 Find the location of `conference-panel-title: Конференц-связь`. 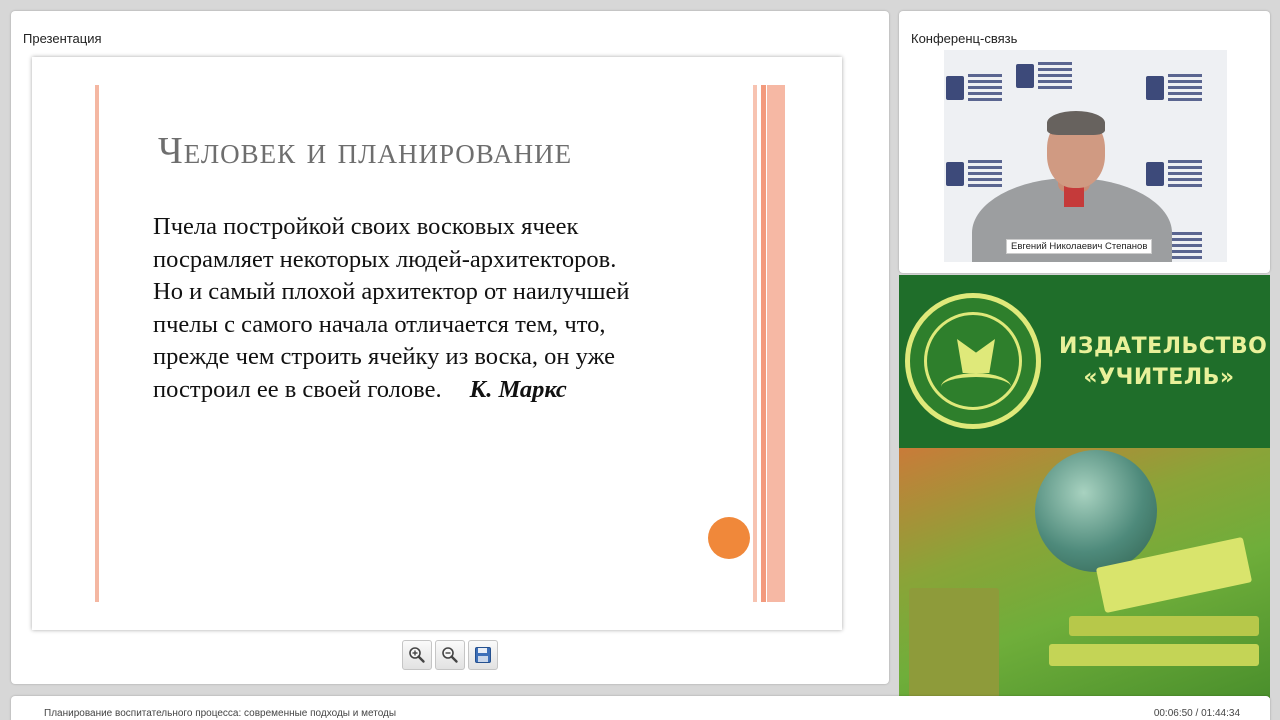

conference-panel-title: Конференц-связь is located at coordinates (964, 38).